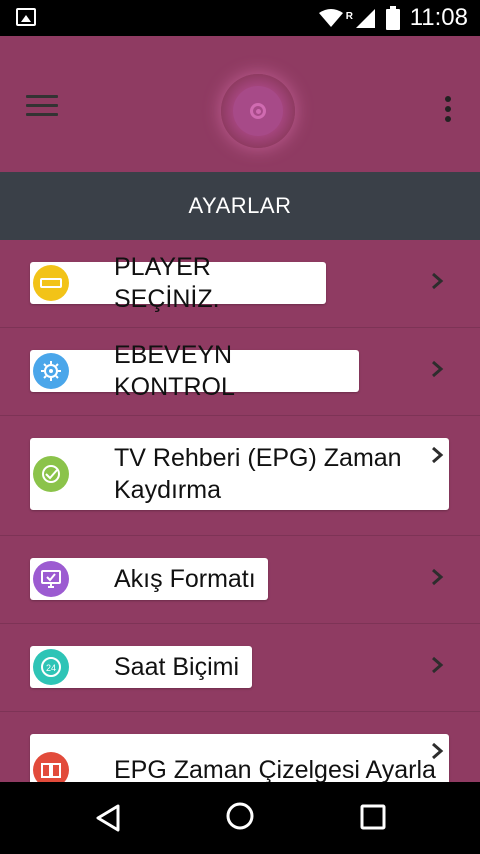 The height and width of the screenshot is (854, 480). What do you see at coordinates (258, 474) in the screenshot?
I see `settings-label: TV Rehberi (EPG) Zaman Kaydırma` at bounding box center [258, 474].